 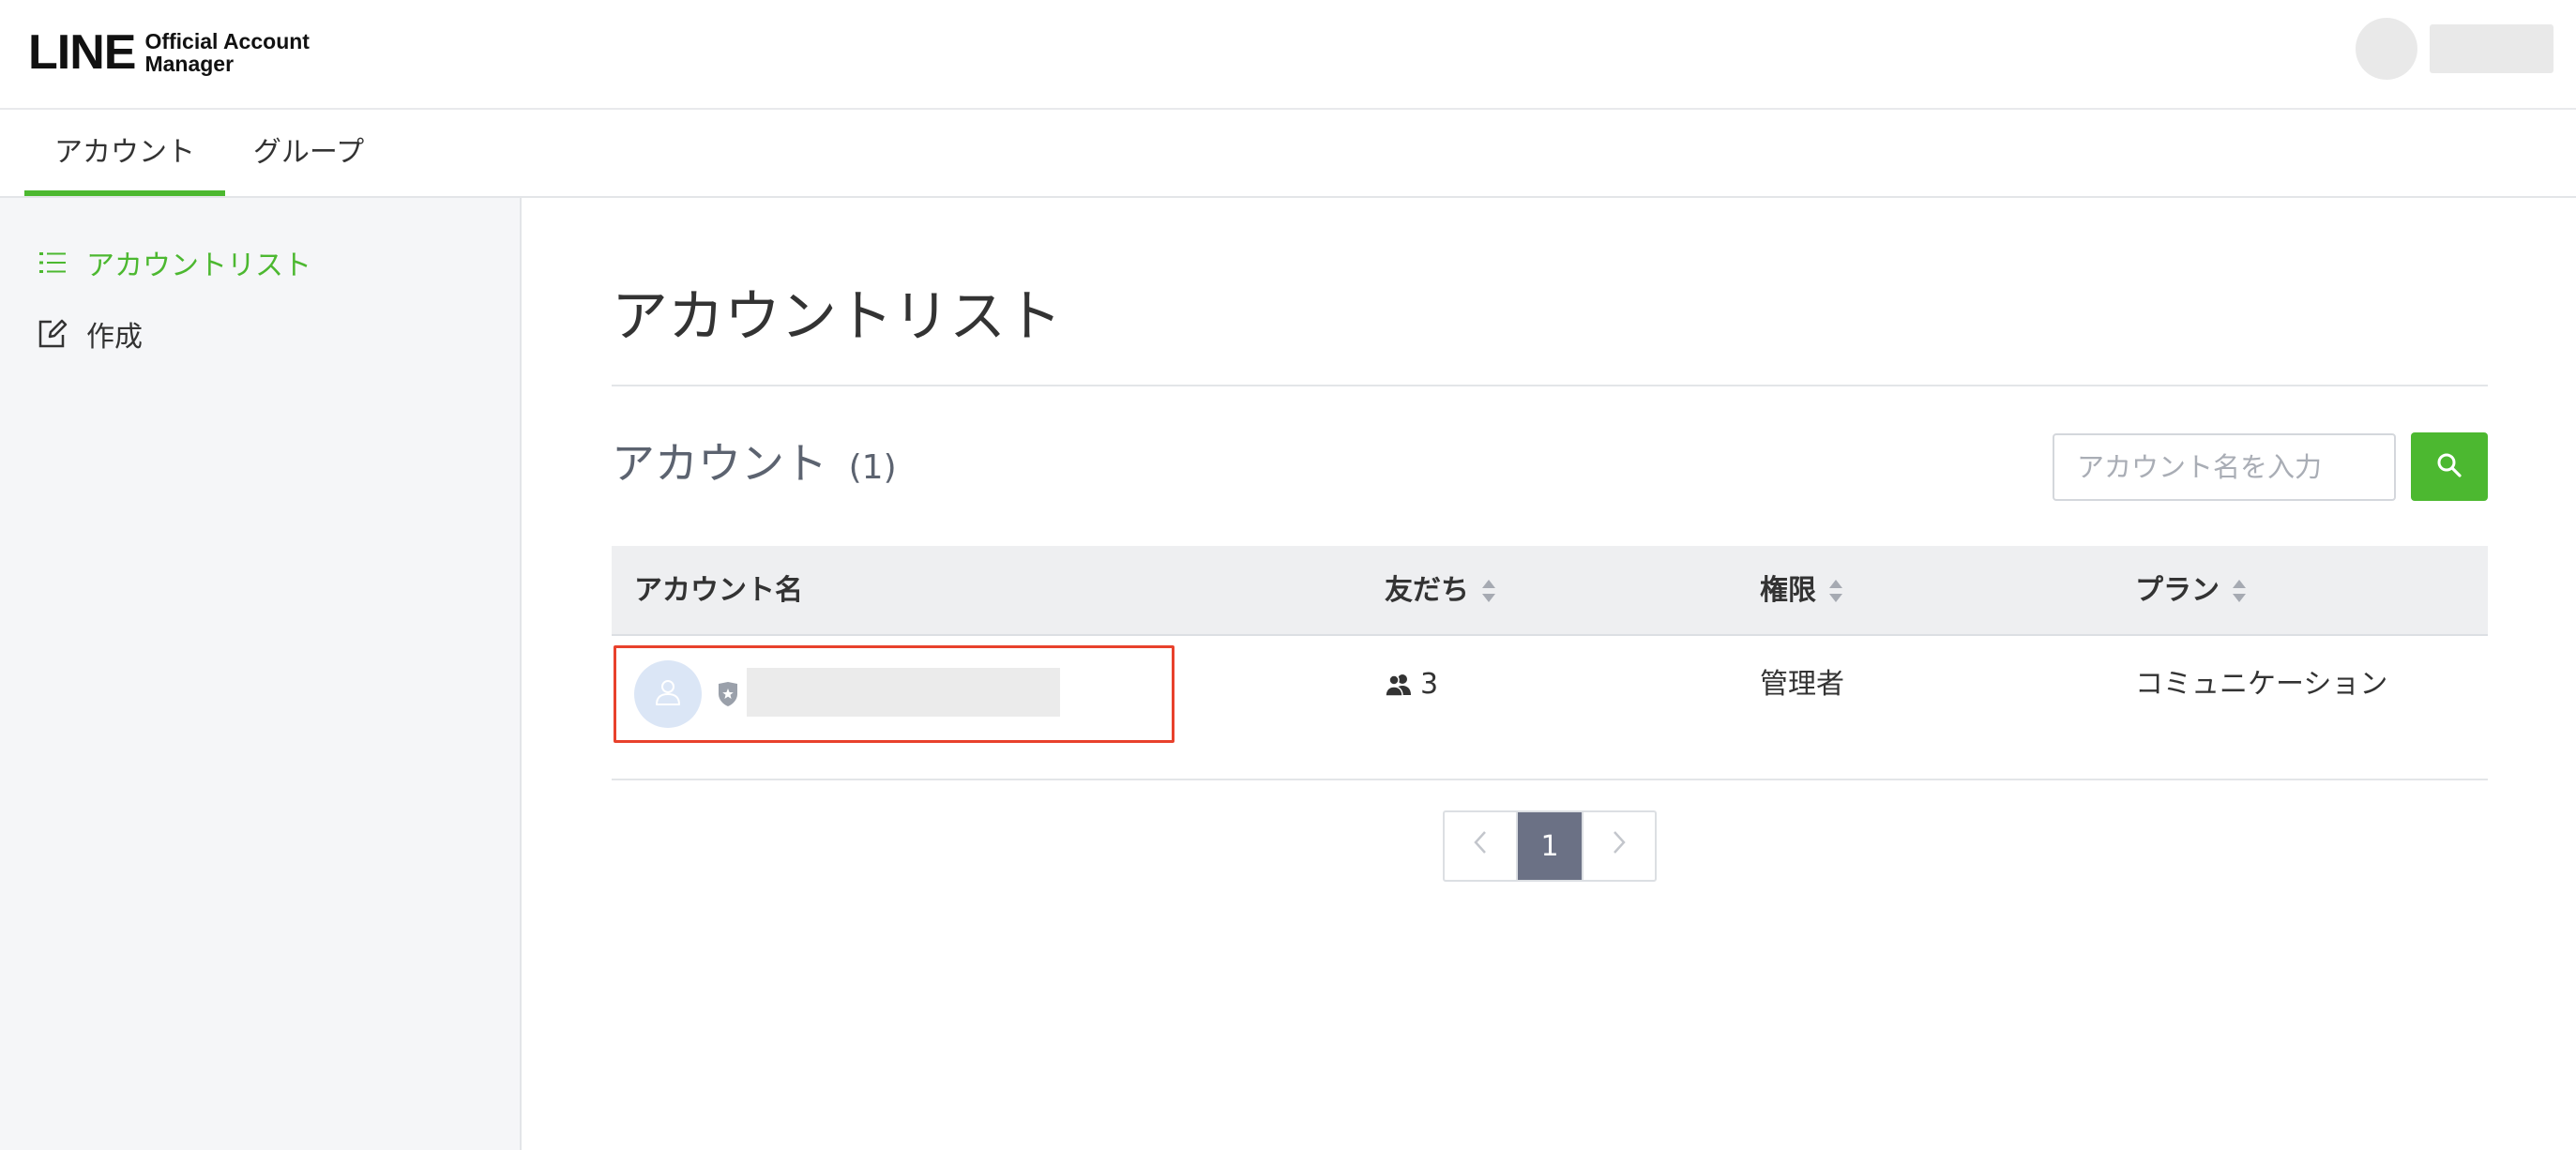 What do you see at coordinates (1399, 685) in the screenshot?
I see `friends-icon` at bounding box center [1399, 685].